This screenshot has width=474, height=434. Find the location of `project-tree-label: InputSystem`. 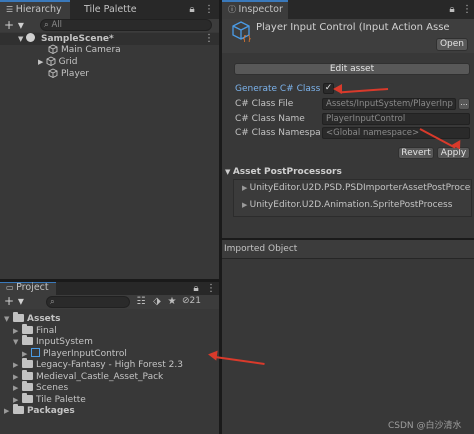

project-tree-label: InputSystem is located at coordinates (64, 342).